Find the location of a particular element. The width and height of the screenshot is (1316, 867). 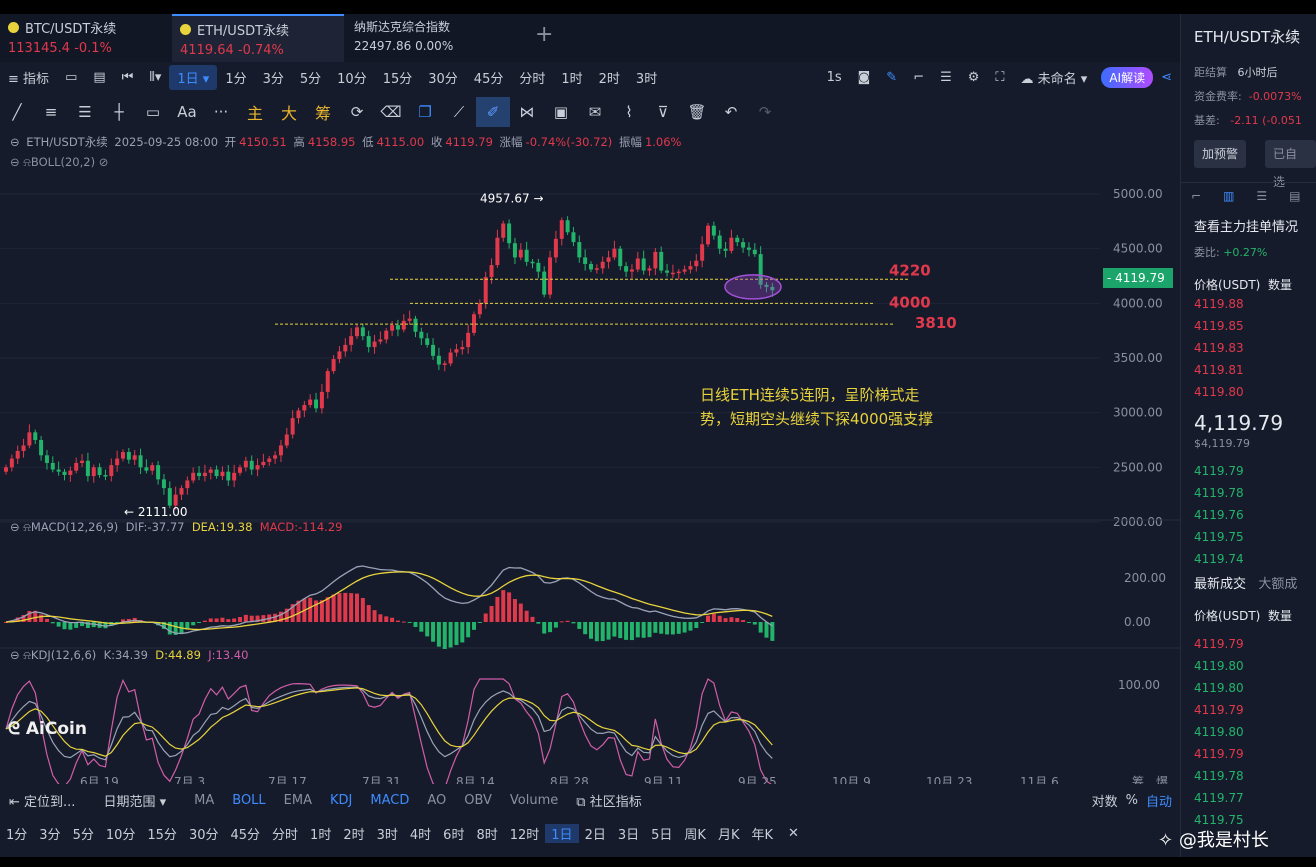

ask-price: 4119.83 is located at coordinates (1219, 348).